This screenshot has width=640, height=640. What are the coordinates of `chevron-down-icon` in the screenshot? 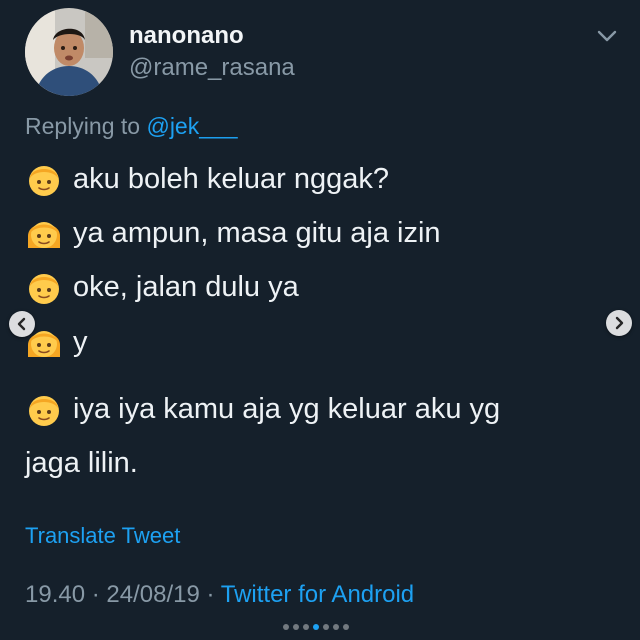 It's located at (607, 36).